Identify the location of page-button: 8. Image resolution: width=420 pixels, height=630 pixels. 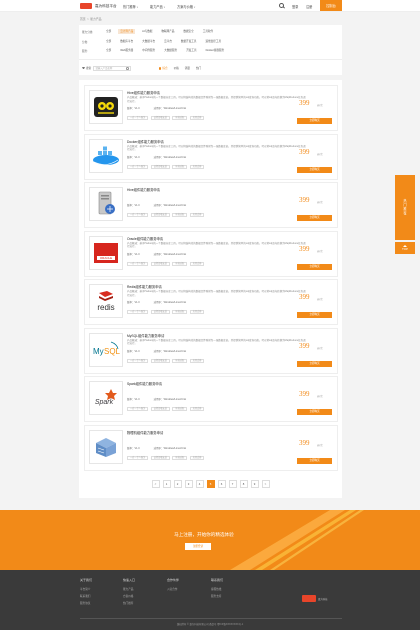
(243, 484).